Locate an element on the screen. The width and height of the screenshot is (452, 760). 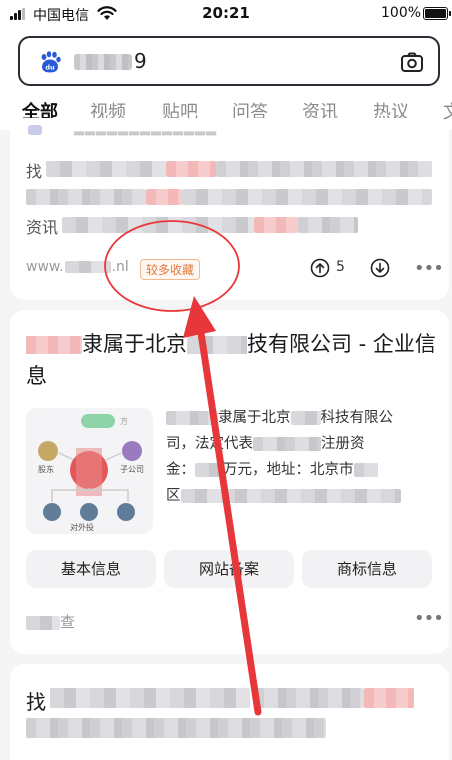
upvote-icon is located at coordinates (320, 268).